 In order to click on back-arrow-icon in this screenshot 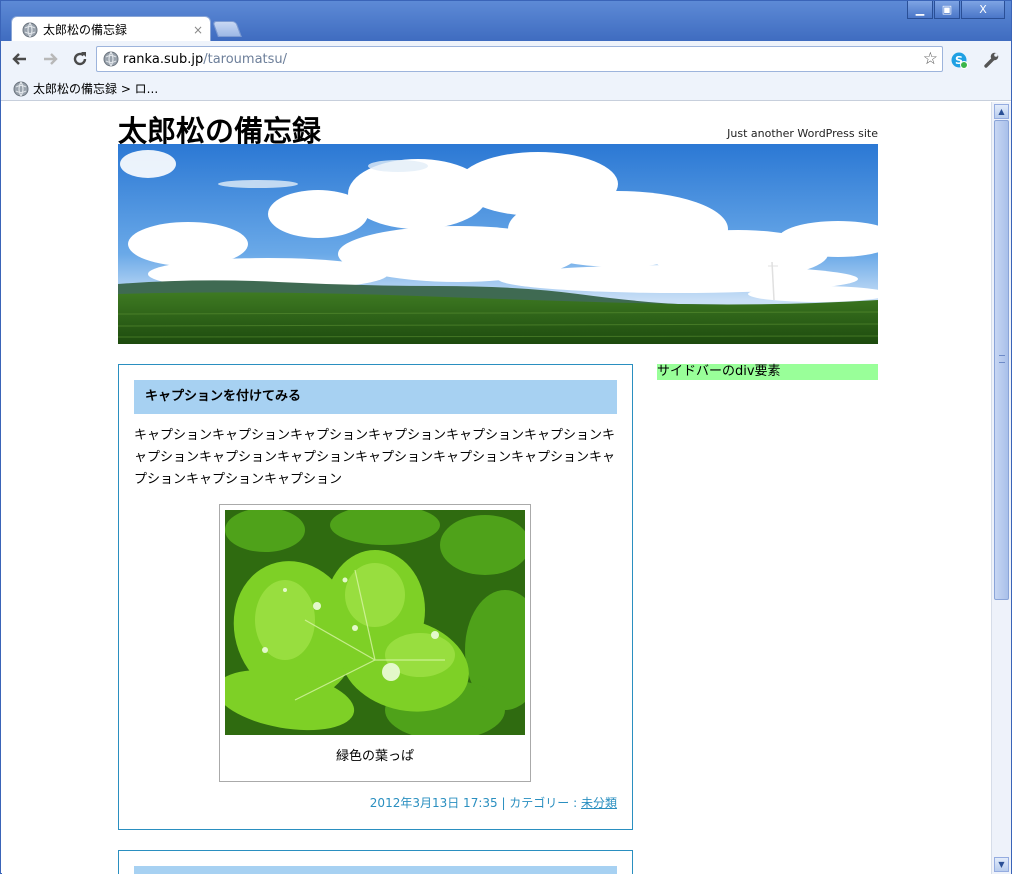, I will do `click(20, 59)`.